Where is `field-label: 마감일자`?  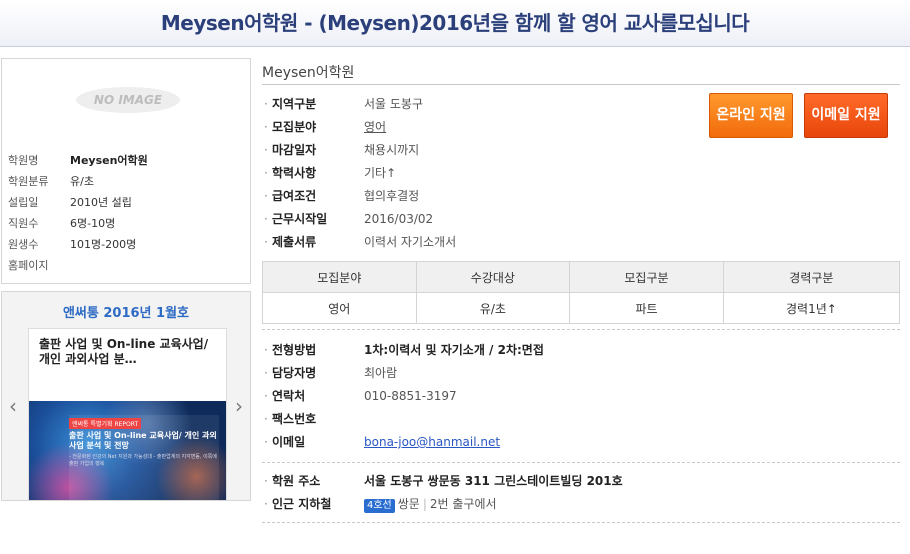 field-label: 마감일자 is located at coordinates (294, 150).